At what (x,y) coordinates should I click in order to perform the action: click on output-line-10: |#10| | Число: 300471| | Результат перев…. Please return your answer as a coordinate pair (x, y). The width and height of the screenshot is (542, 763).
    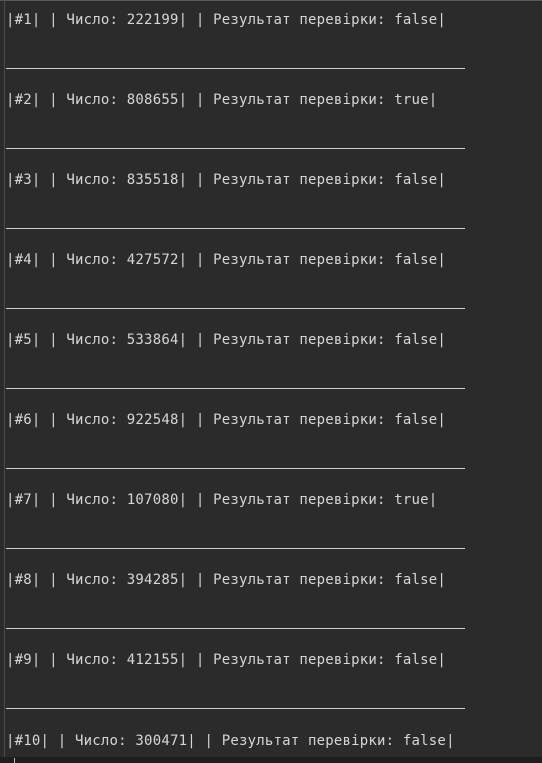
    Looking at the image, I should click on (230, 741).